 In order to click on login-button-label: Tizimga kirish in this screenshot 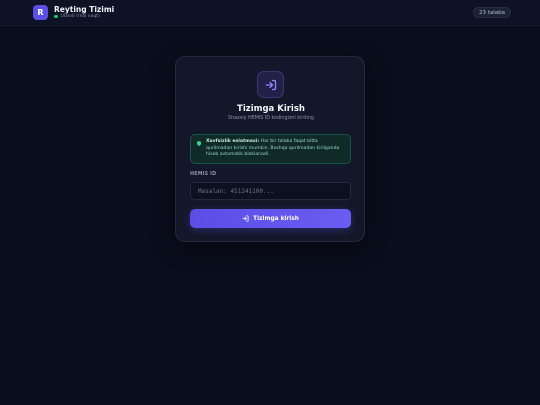, I will do `click(276, 218)`.